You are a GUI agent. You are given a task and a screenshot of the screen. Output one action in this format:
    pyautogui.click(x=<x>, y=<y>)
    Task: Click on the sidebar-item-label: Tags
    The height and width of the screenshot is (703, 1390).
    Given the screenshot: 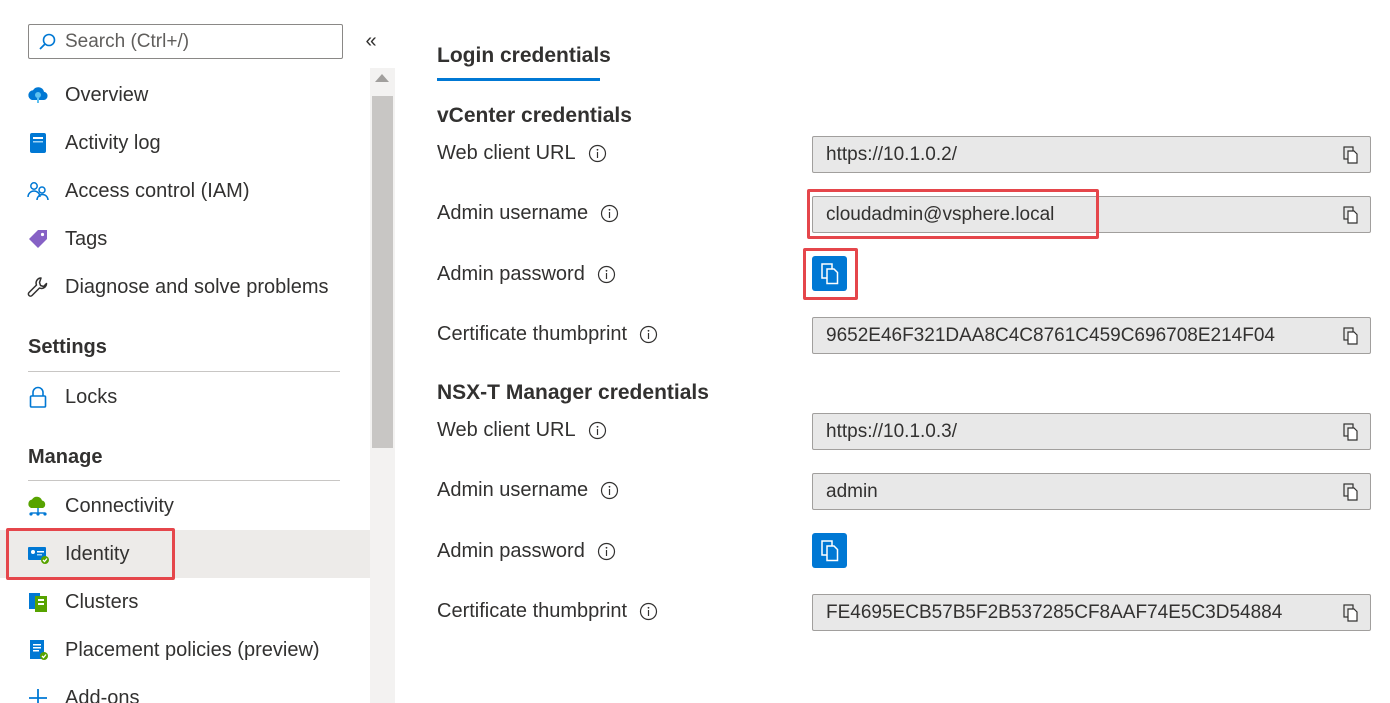 What is the action you would take?
    pyautogui.click(x=86, y=238)
    